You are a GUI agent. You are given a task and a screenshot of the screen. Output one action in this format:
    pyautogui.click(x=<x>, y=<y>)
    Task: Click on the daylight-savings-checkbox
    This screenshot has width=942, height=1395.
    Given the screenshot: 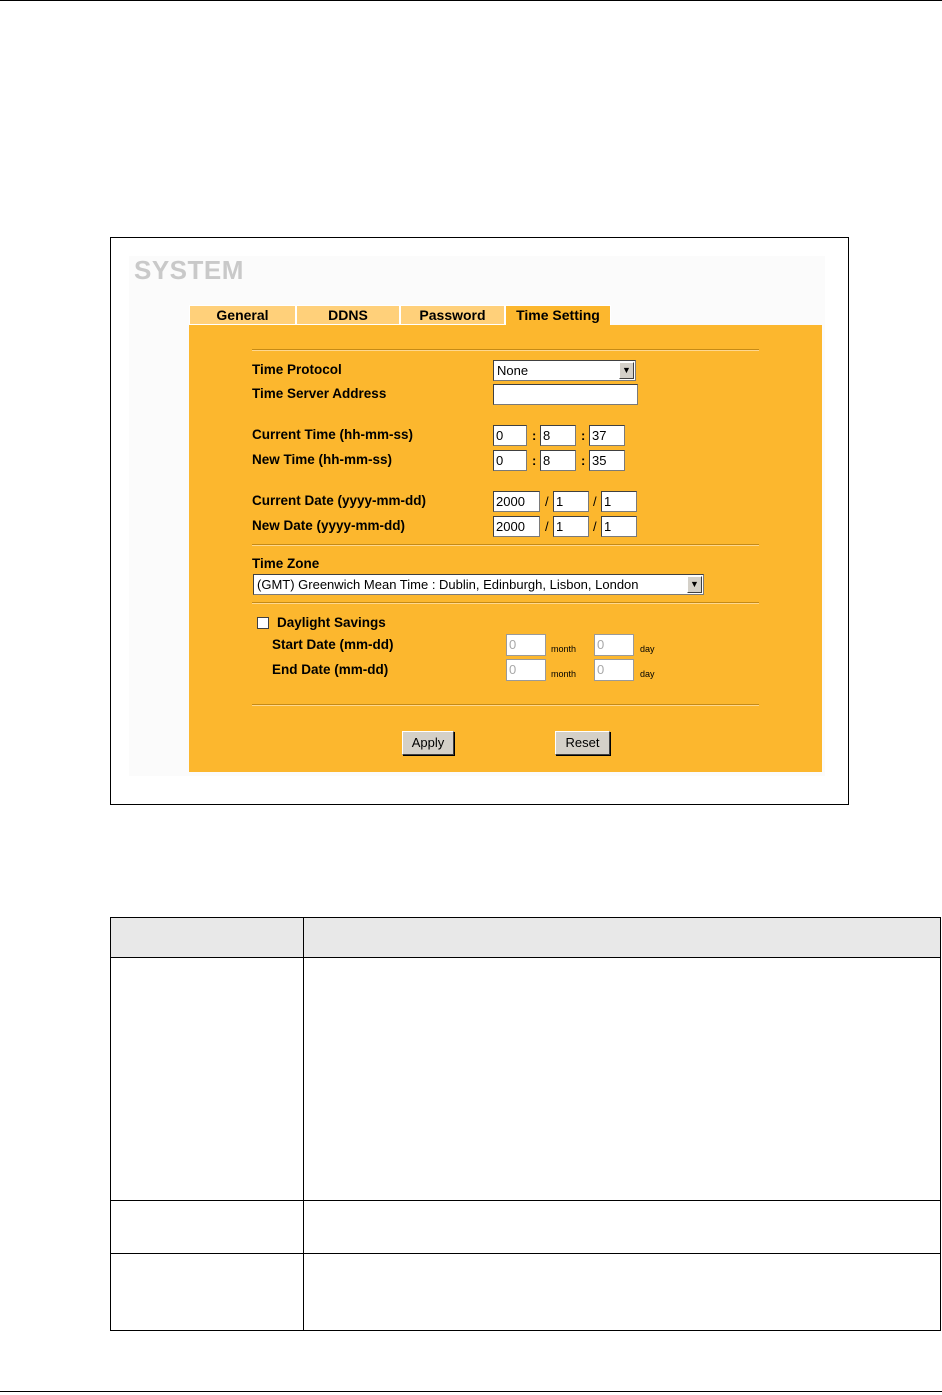 What is the action you would take?
    pyautogui.click(x=263, y=623)
    